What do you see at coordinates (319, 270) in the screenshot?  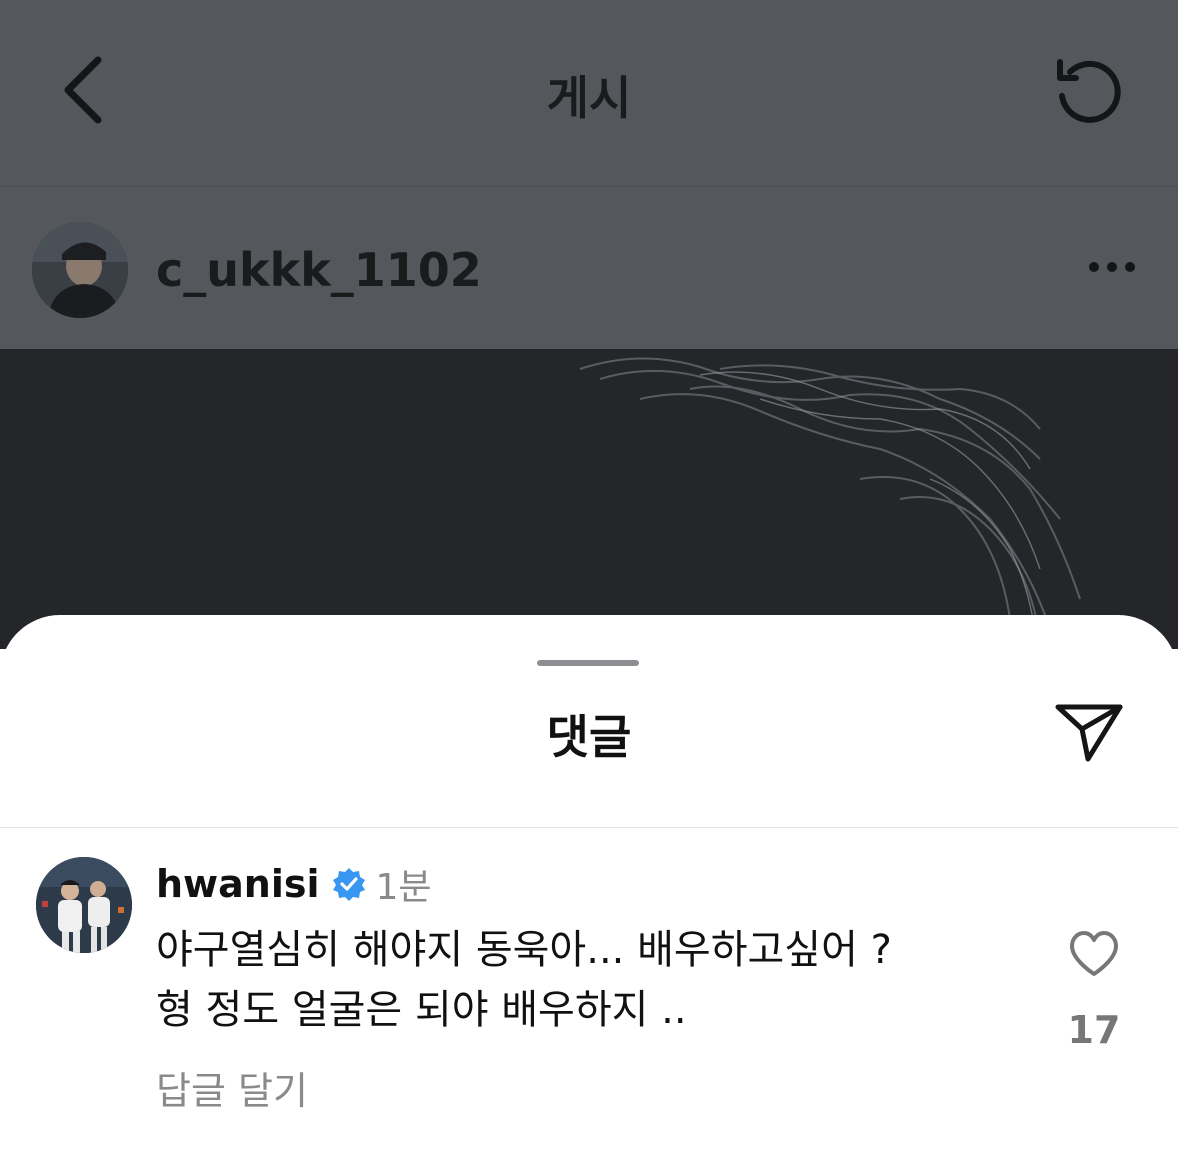 I see `author-username: c_ukkk_1102` at bounding box center [319, 270].